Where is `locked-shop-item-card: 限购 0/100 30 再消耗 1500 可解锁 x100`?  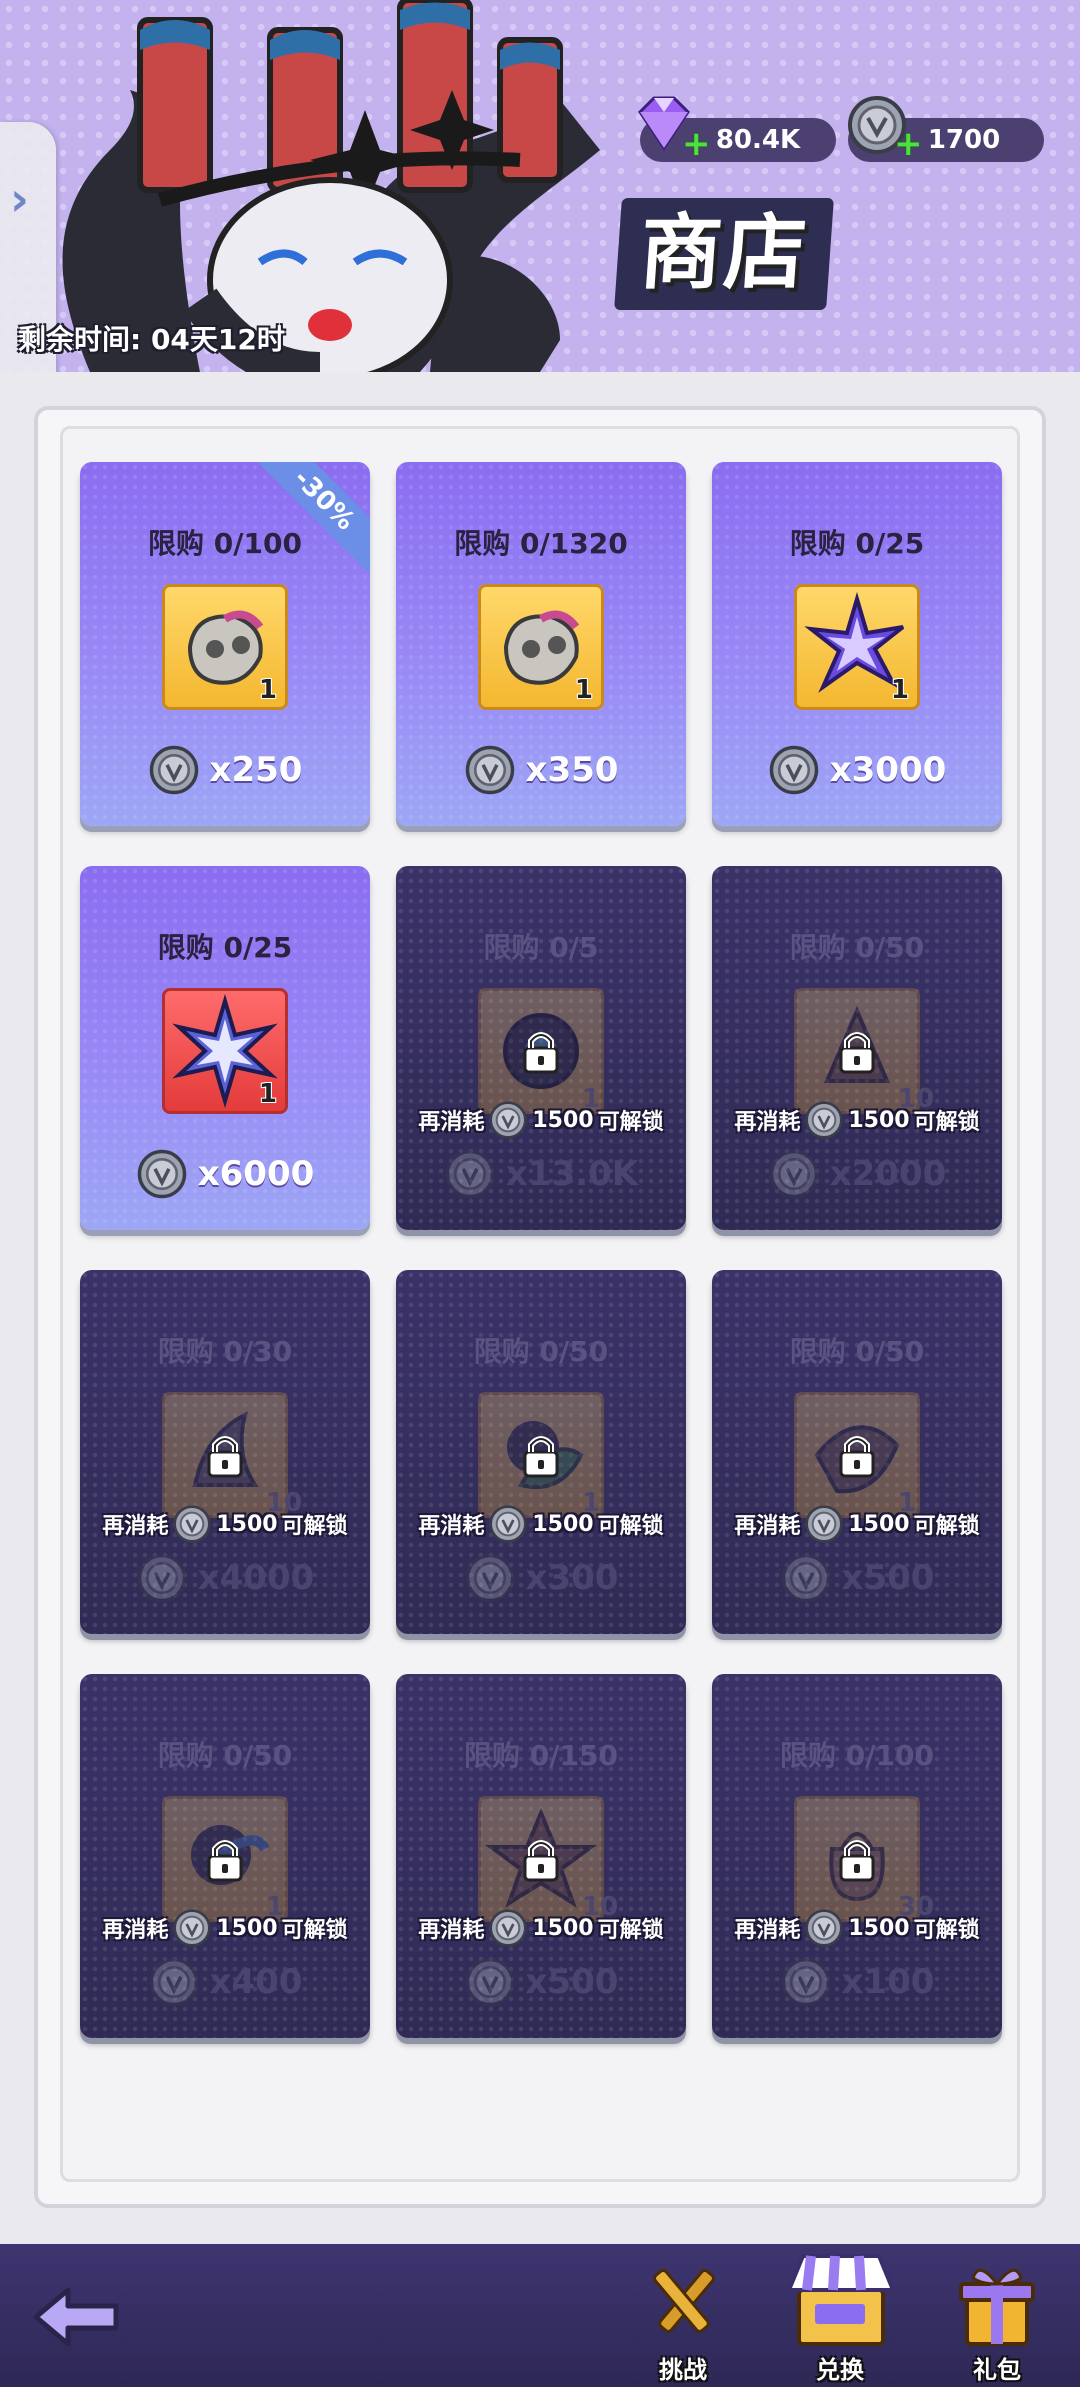
locked-shop-item-card: 限购 0/100 30 再消耗 1500 可解锁 x100 is located at coordinates (857, 1856).